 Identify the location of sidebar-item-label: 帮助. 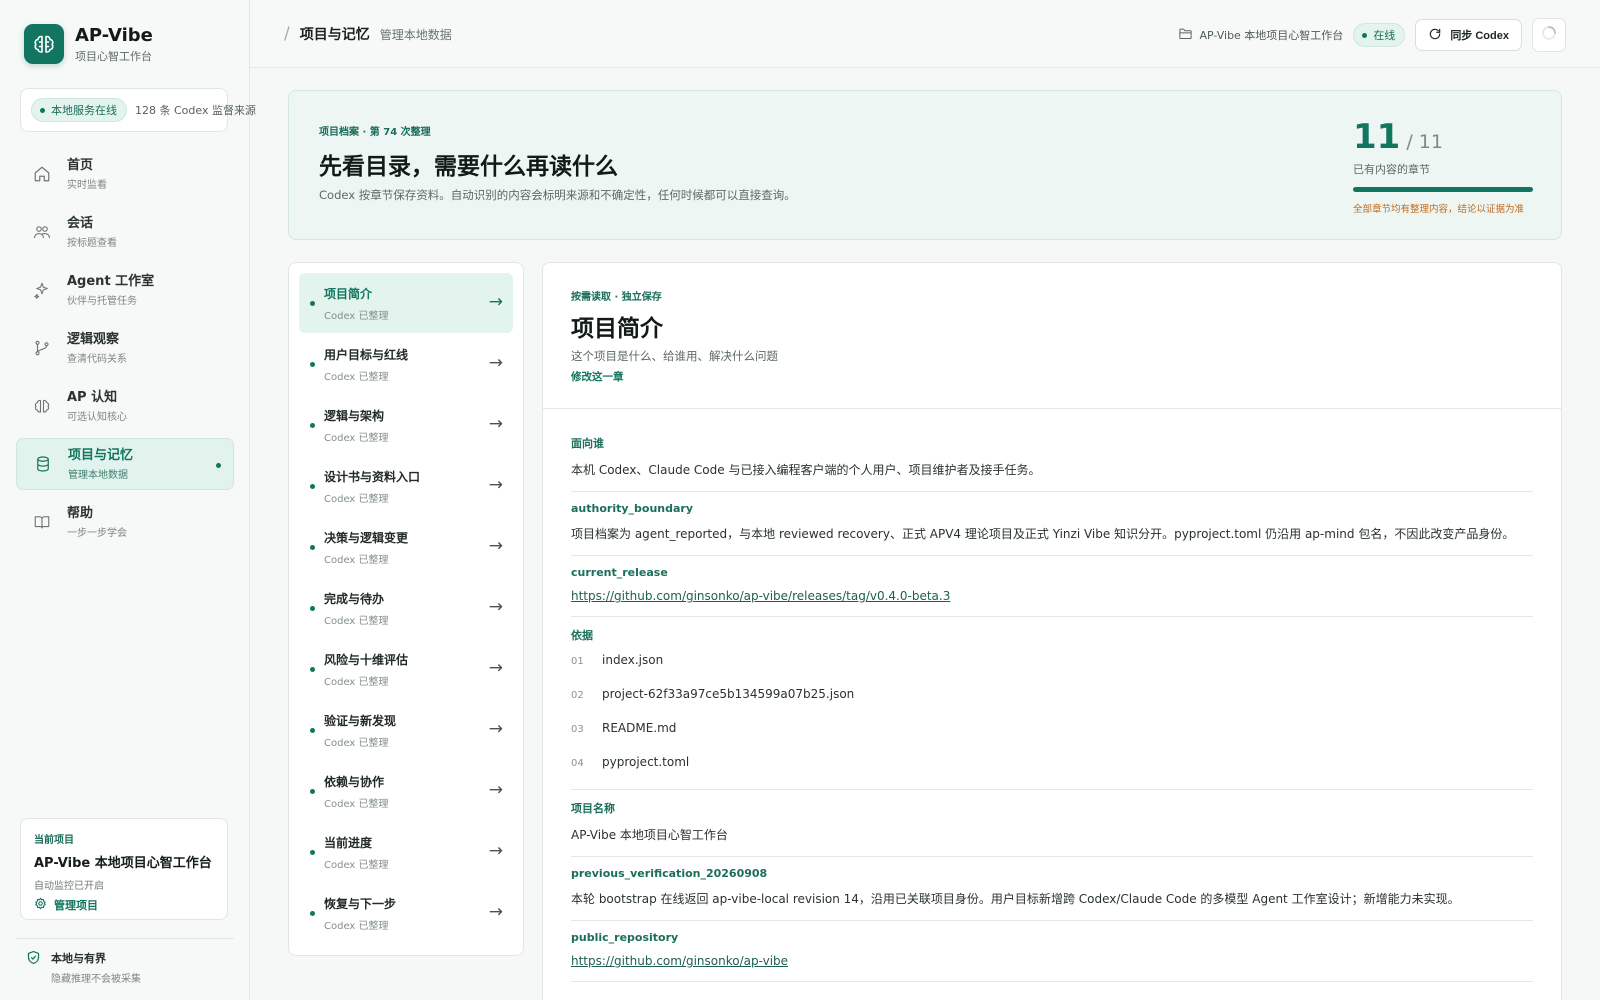
(80, 513).